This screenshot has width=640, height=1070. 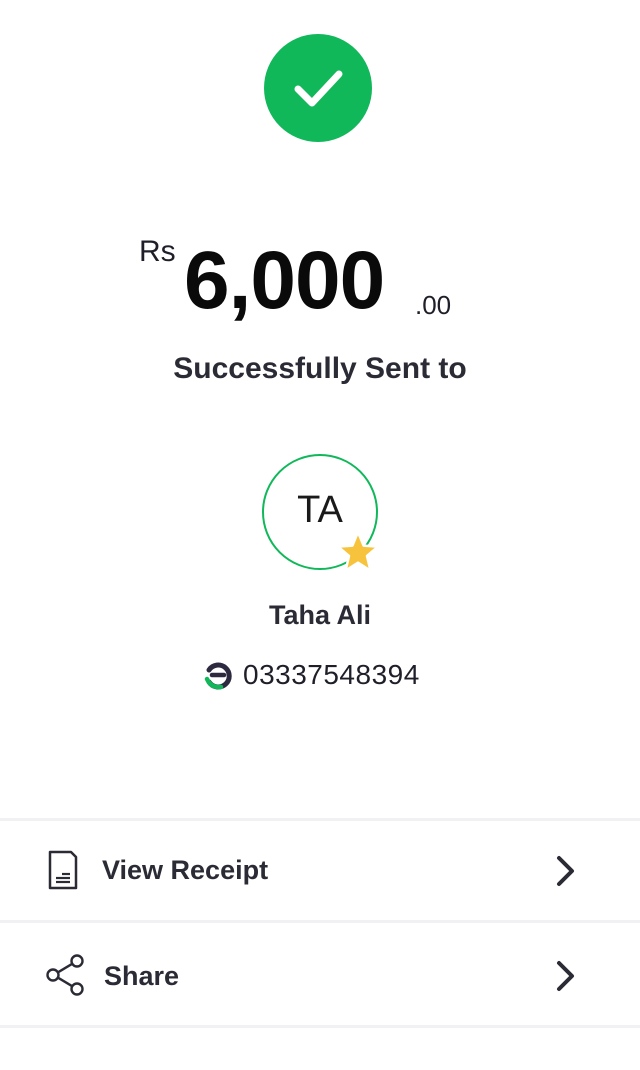 I want to click on view-receipt-button: View Receipt, so click(x=320, y=871).